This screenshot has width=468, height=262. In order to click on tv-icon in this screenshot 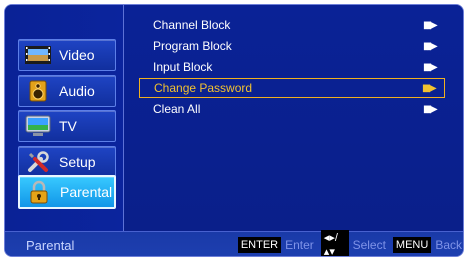, I will do `click(38, 126)`.